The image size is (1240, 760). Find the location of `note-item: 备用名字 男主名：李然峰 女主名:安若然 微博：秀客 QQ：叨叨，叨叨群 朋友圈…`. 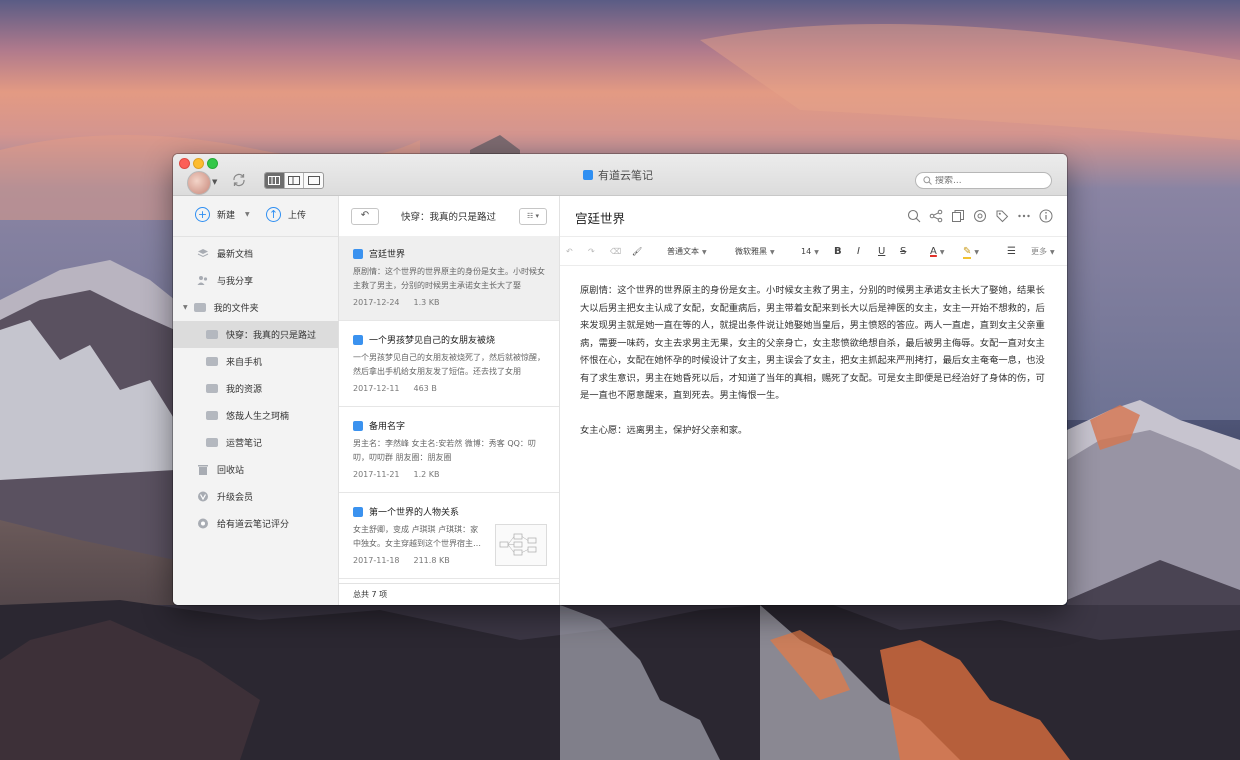

note-item: 备用名字 男主名：李然峰 女主名:安若然 微博：秀客 QQ：叨叨，叨叨群 朋友圈… is located at coordinates (449, 450).